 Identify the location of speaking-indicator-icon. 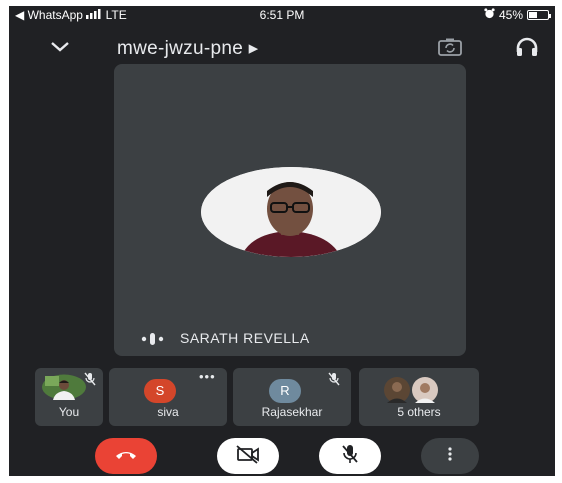
(153, 339).